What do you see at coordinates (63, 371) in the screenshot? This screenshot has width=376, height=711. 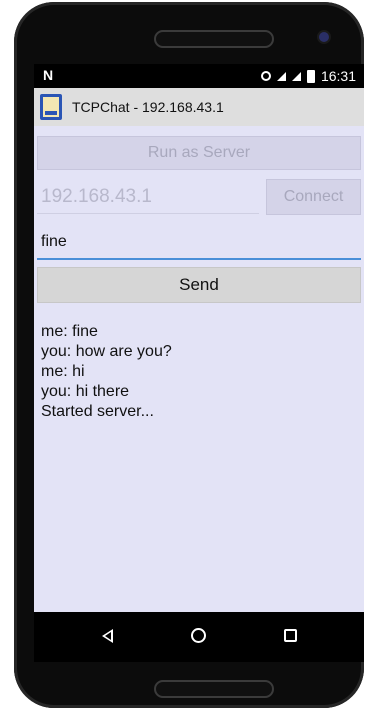 I see `log-line: me: hi` at bounding box center [63, 371].